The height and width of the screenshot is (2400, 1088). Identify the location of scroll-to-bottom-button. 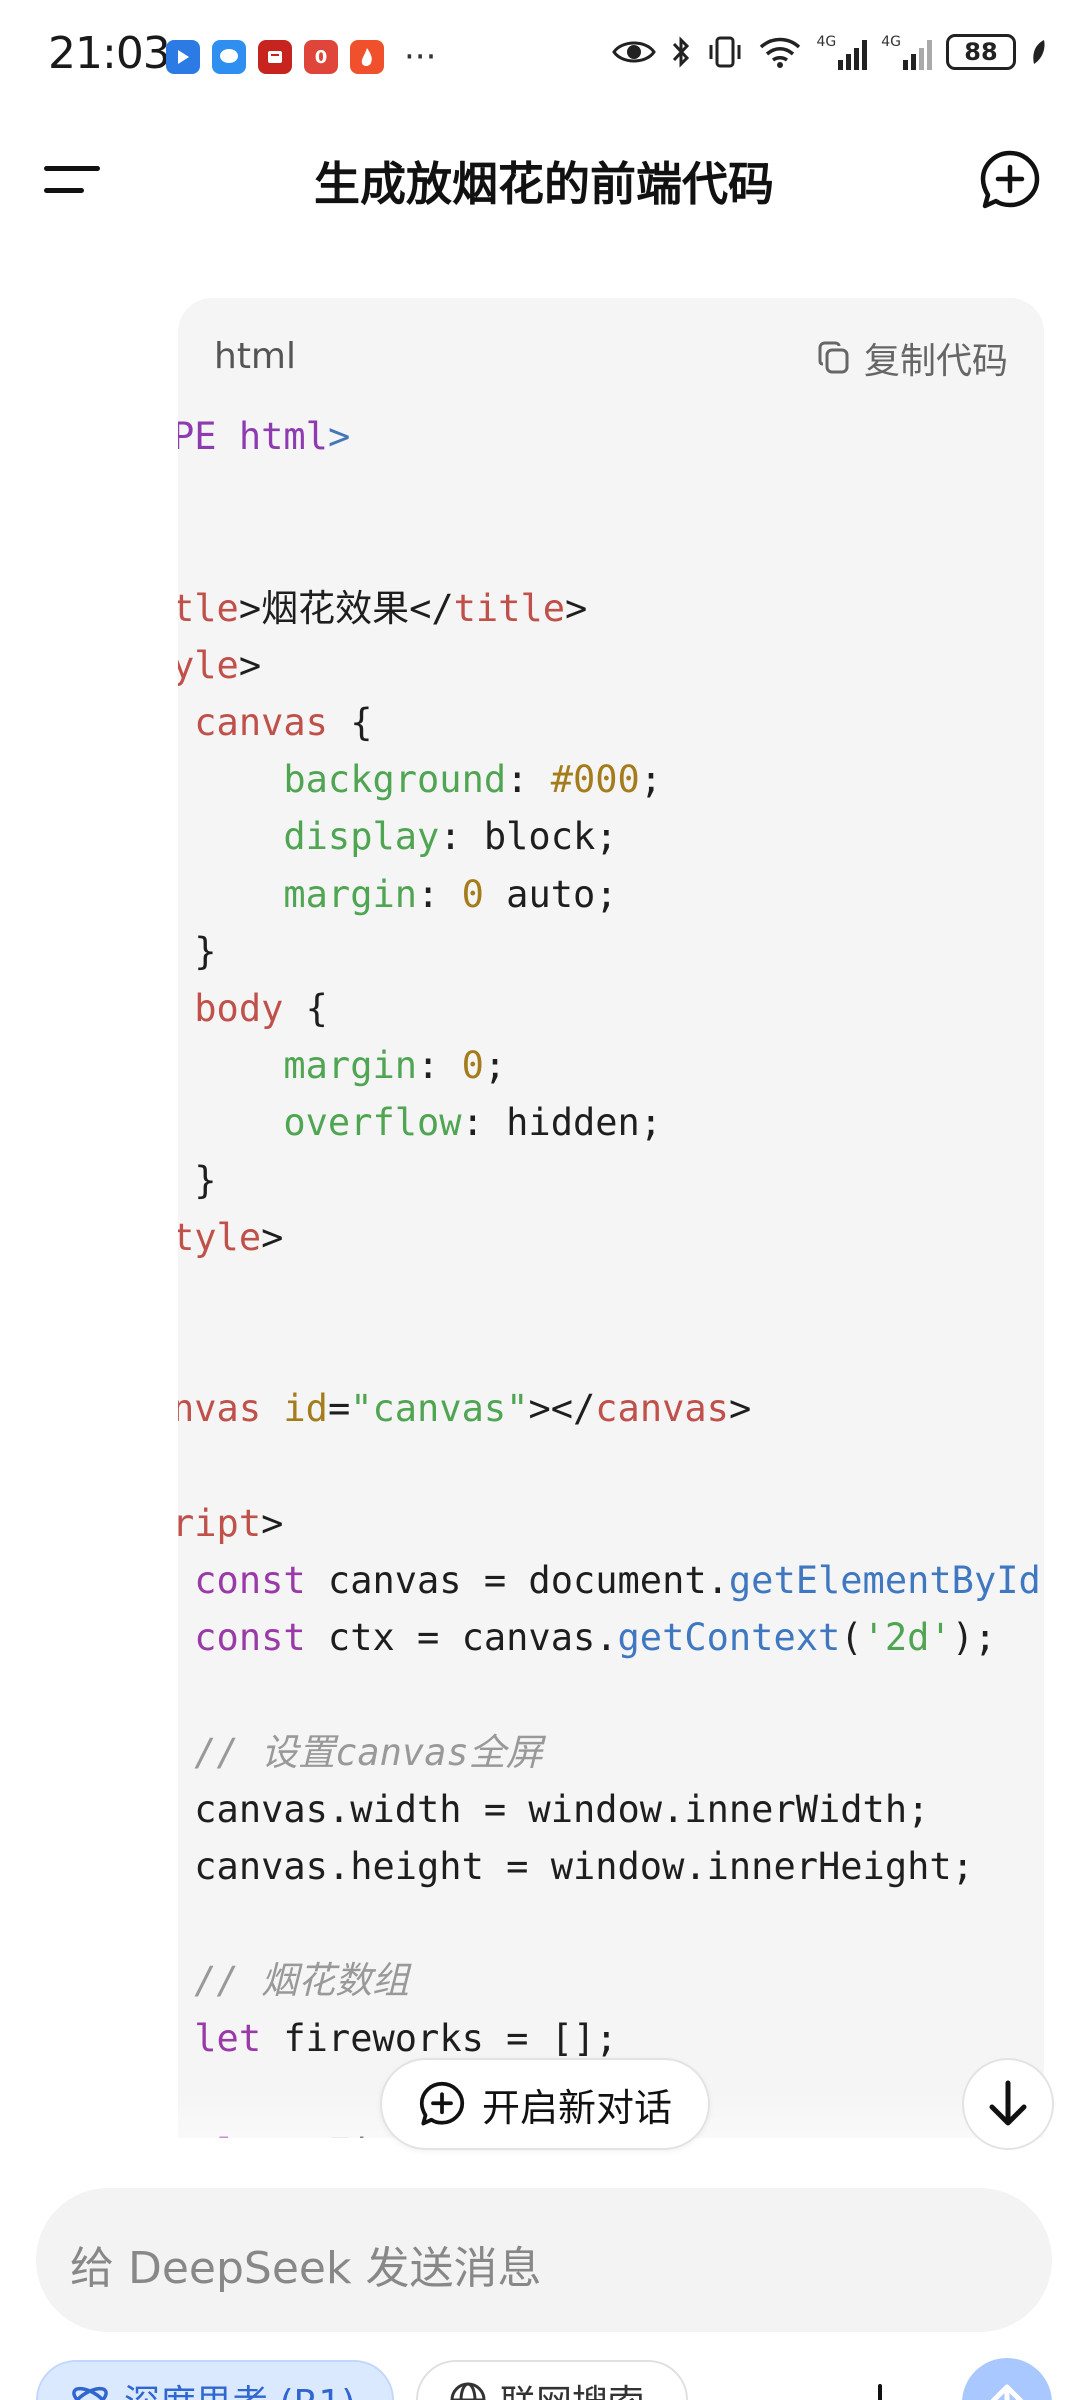
(1008, 2104).